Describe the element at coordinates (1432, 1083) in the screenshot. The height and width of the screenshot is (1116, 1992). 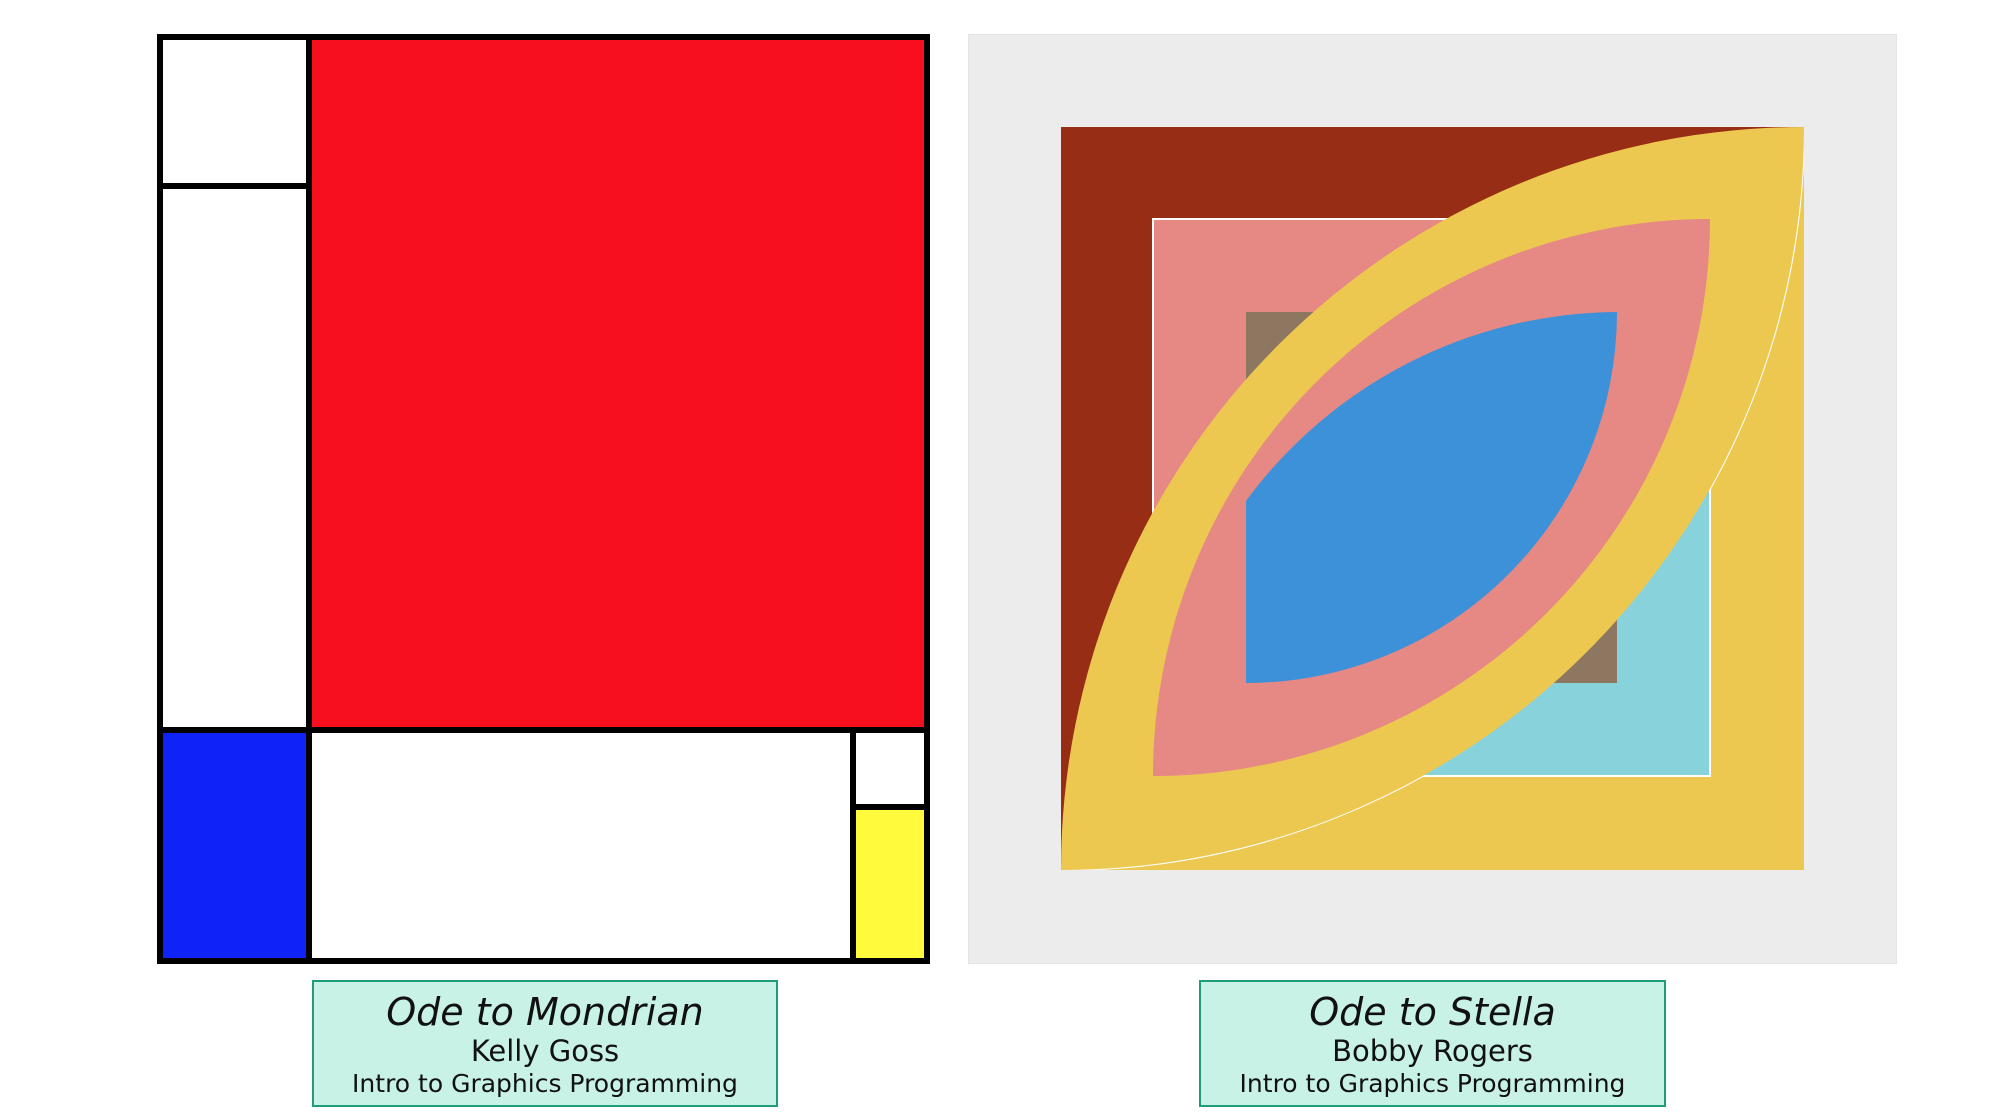
I see `stella-course: Intro to Graphics Programming` at that location.